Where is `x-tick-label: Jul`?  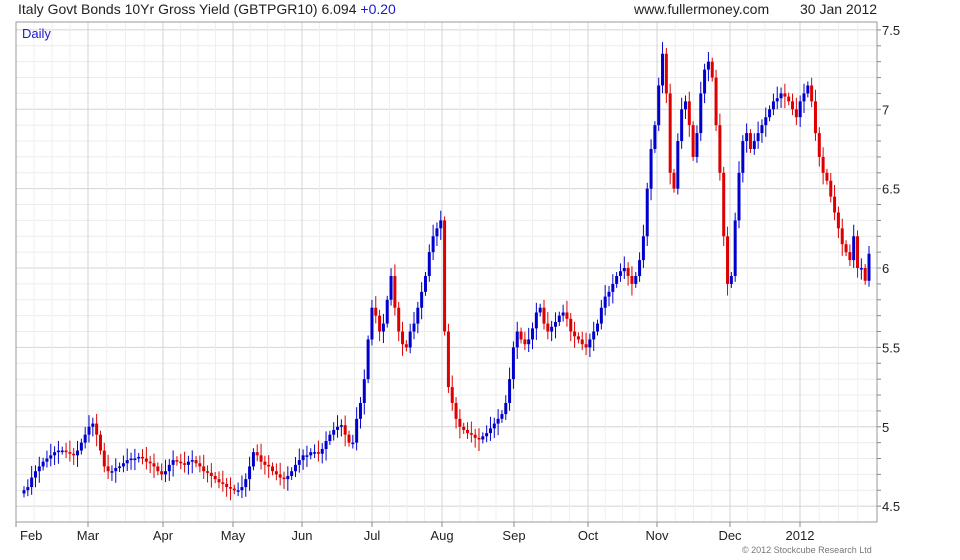
x-tick-label: Jul is located at coordinates (372, 535).